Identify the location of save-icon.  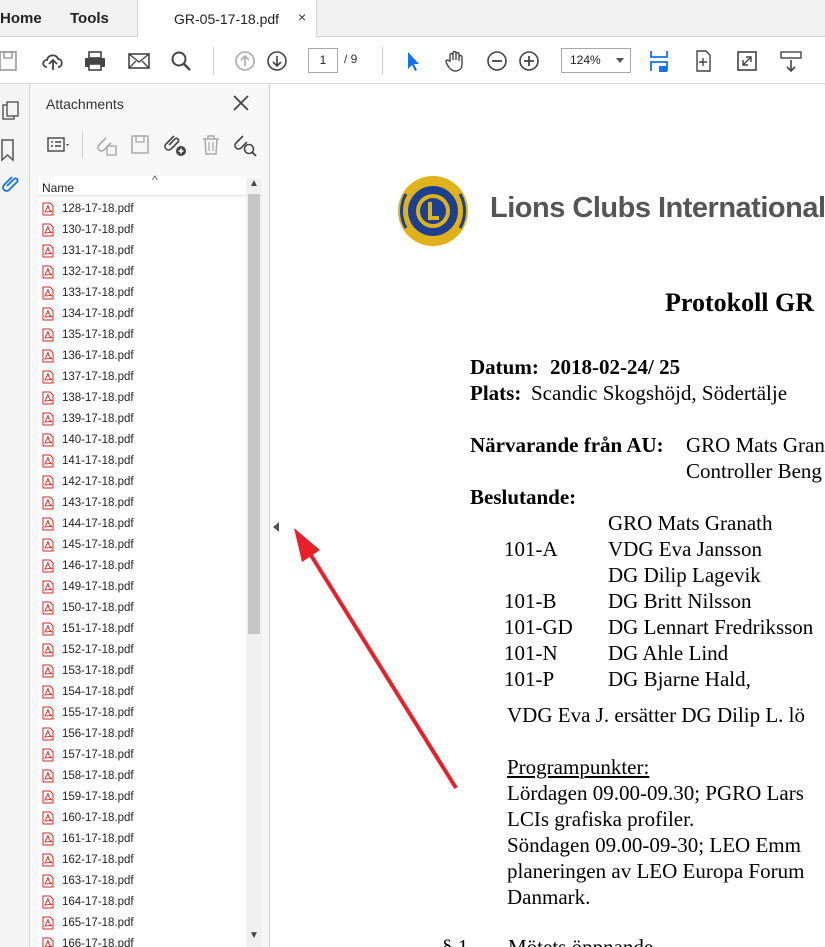
(11, 61).